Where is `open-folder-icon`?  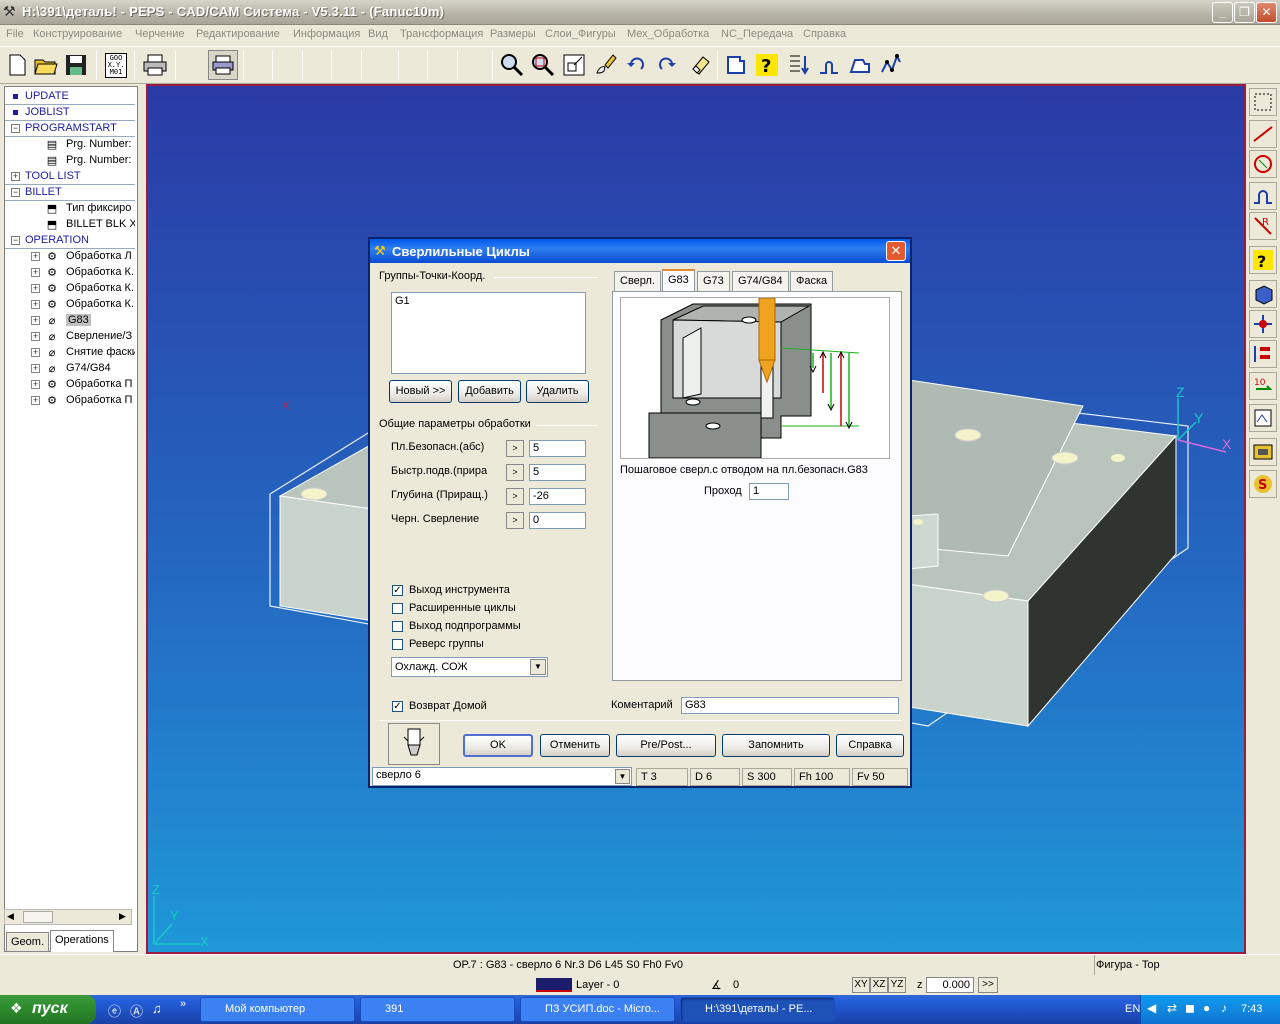
open-folder-icon is located at coordinates (46, 65).